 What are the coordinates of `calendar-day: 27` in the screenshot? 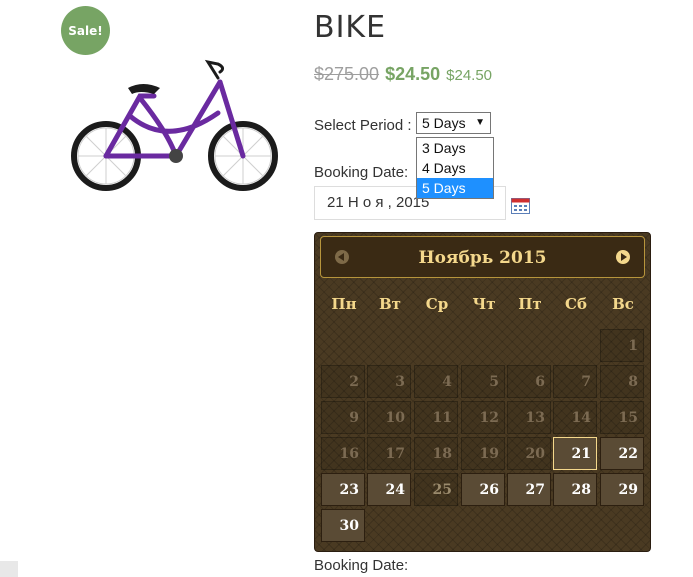 It's located at (529, 489).